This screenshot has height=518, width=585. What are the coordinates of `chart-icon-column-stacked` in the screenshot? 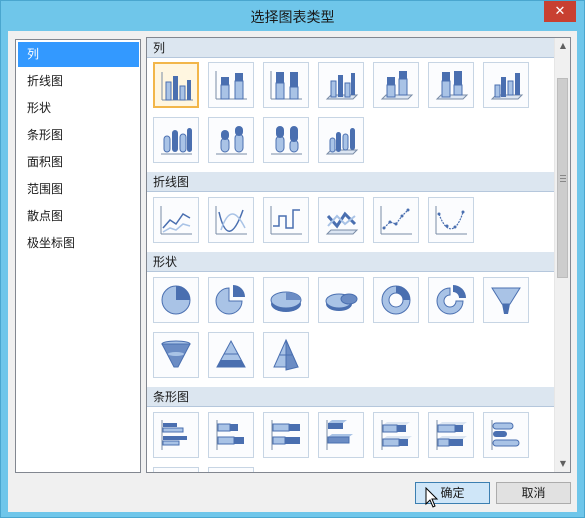 It's located at (231, 85).